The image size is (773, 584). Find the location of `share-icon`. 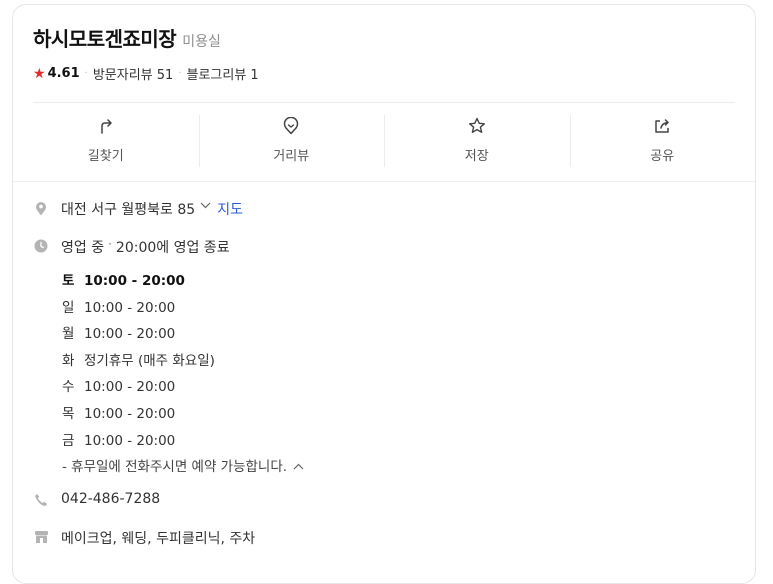

share-icon is located at coordinates (662, 126).